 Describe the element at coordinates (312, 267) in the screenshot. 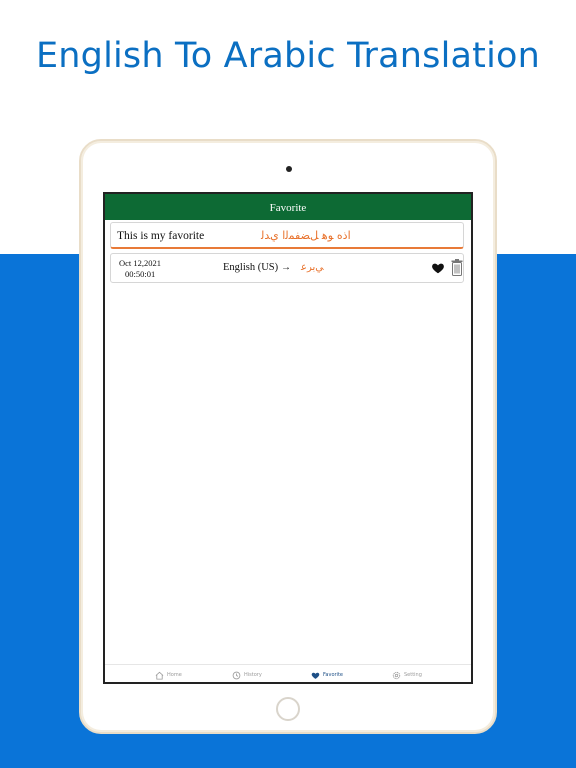

I see `target-language: ﻲﺑﺮﻋ` at that location.